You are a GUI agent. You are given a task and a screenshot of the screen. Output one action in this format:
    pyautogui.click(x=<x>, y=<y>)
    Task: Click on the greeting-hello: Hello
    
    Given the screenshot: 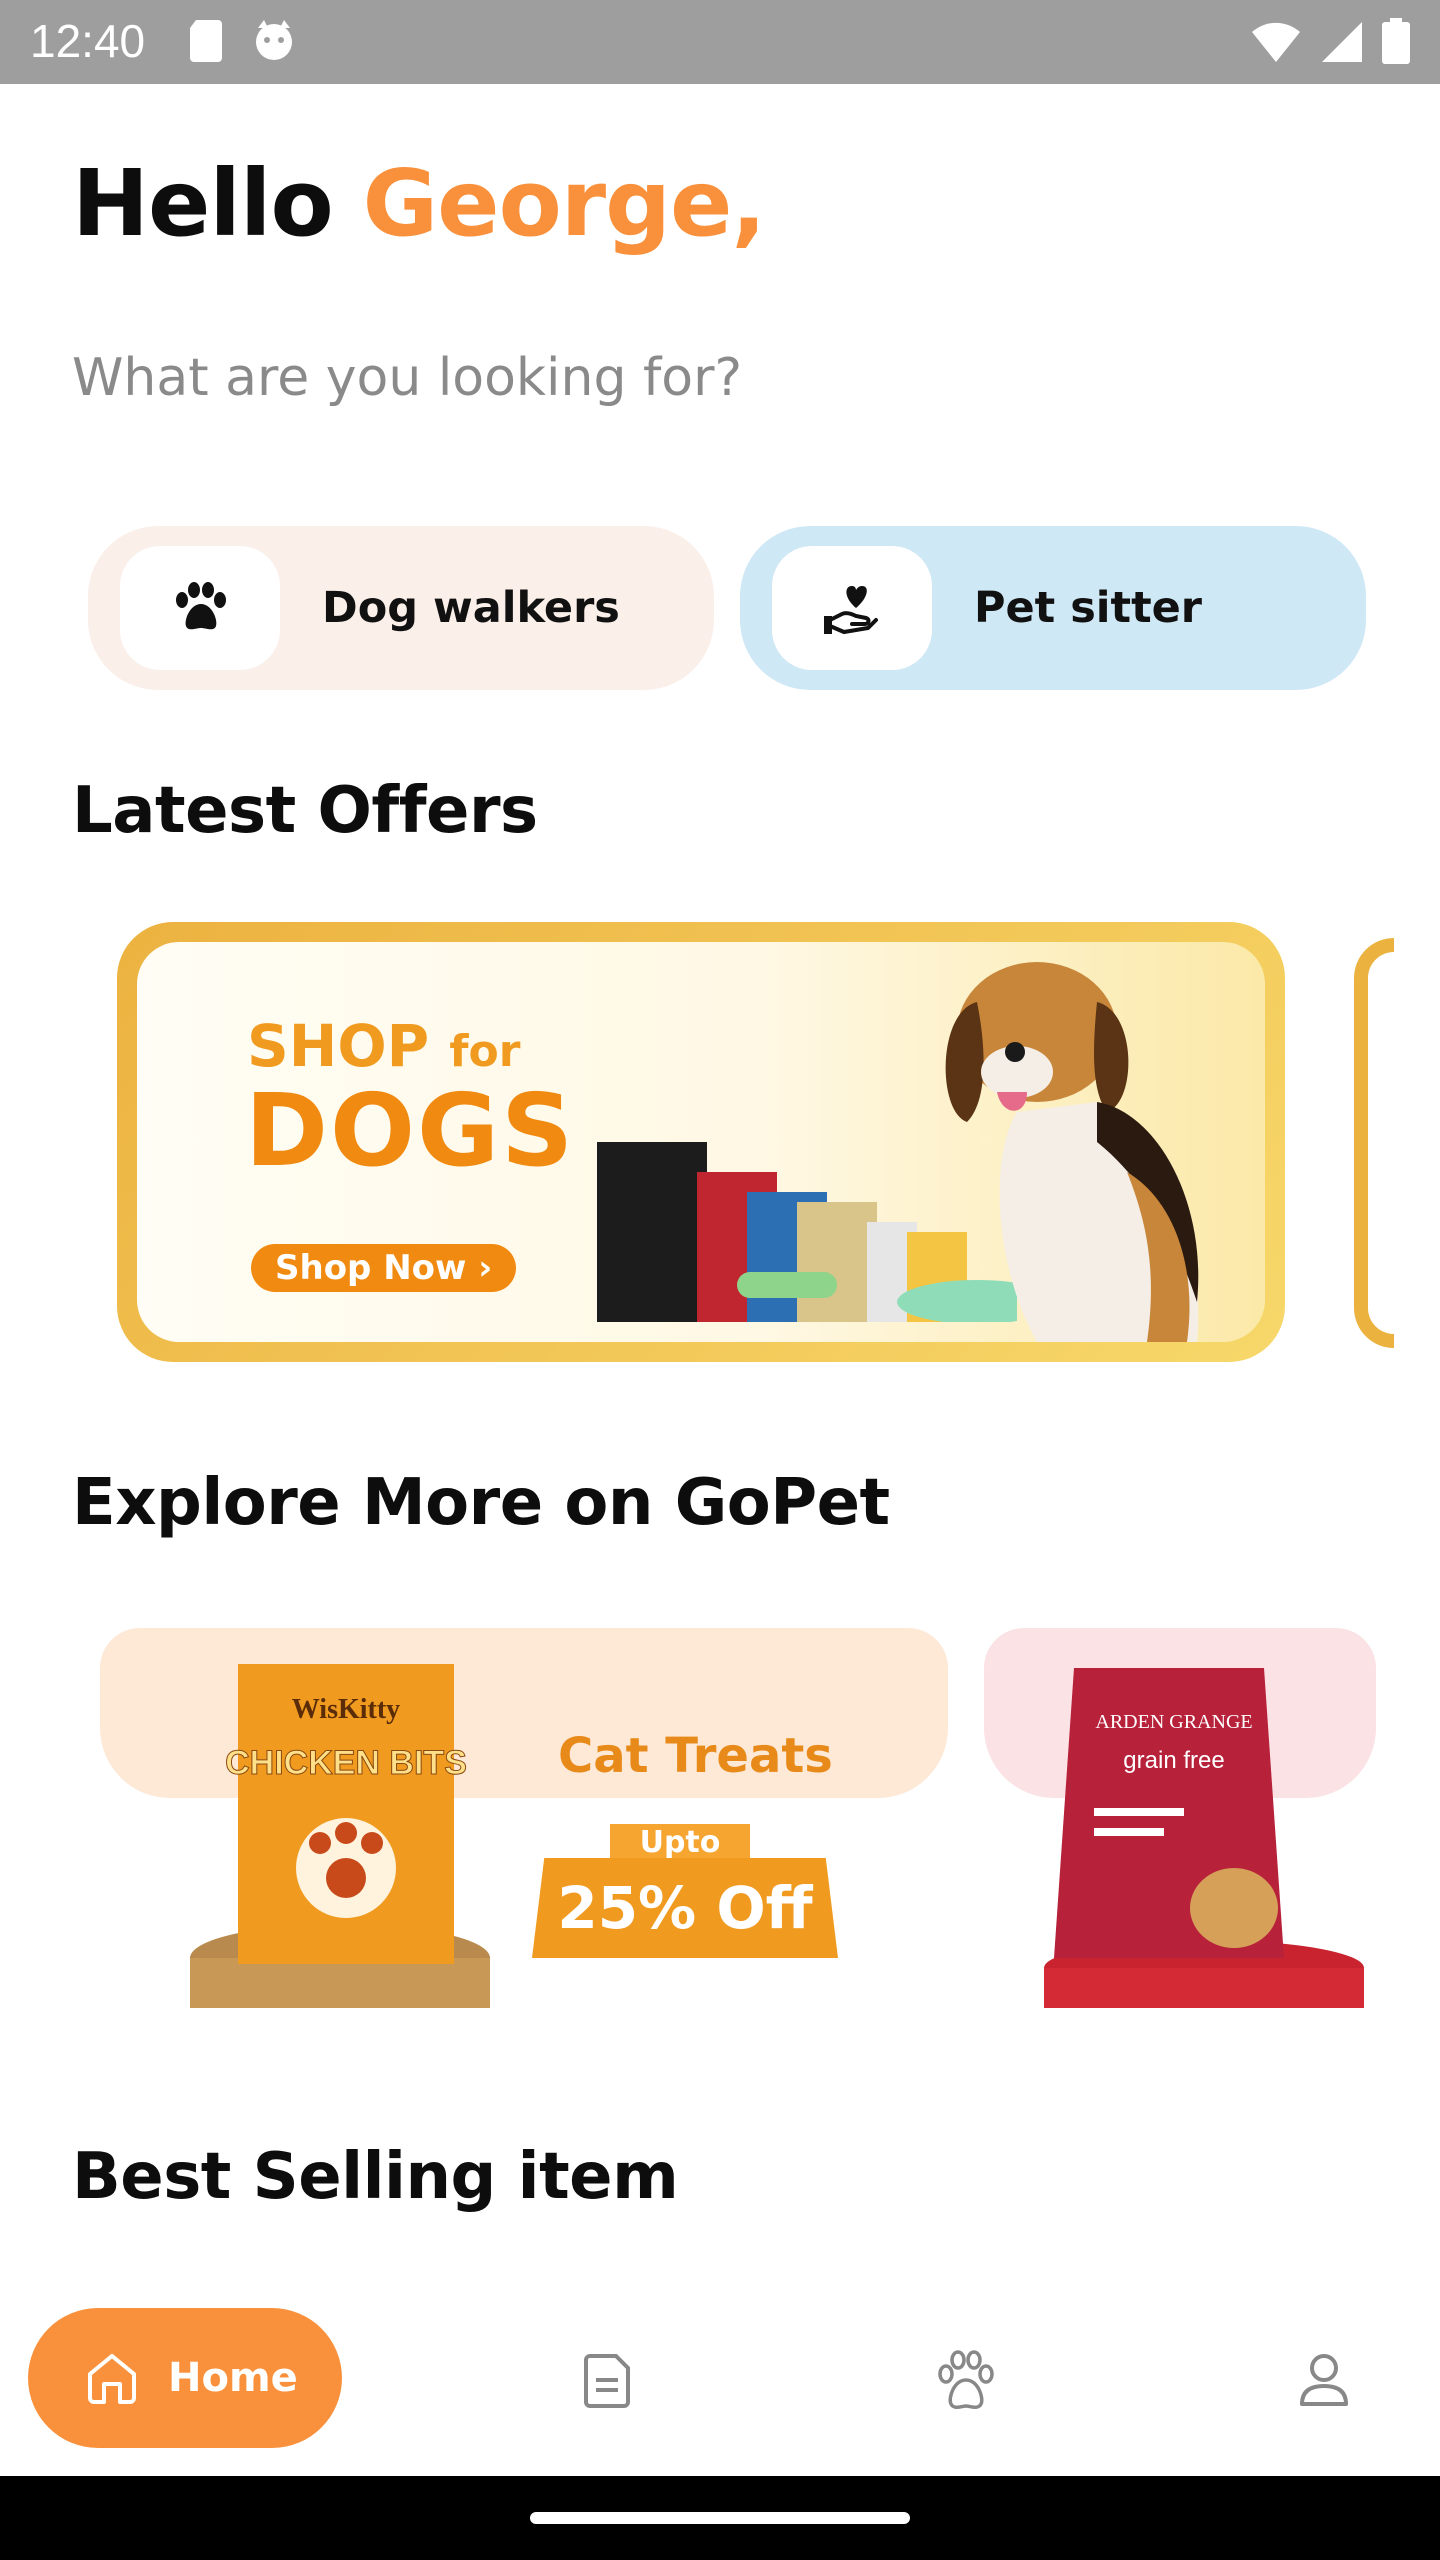 What is the action you would take?
    pyautogui.click(x=203, y=203)
    